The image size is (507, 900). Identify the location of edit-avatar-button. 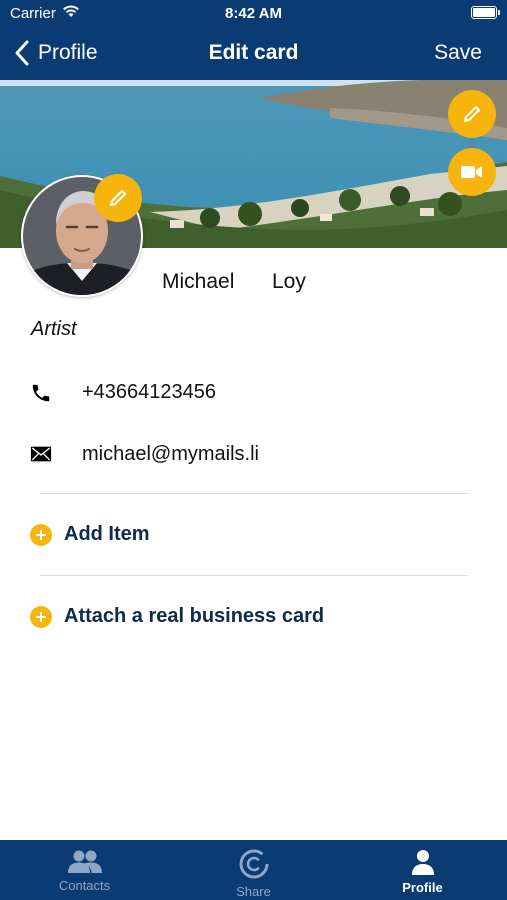
(118, 198).